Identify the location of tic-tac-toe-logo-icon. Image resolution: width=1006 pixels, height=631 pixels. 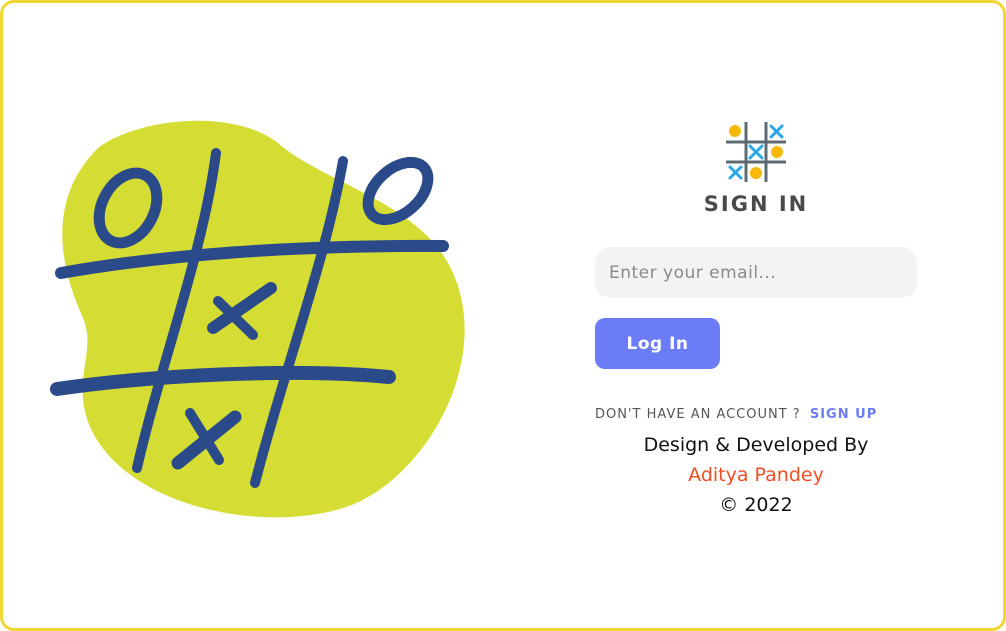
(756, 152).